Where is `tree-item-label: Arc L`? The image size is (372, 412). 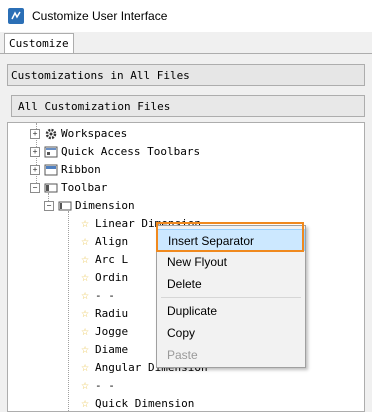
tree-item-label: Arc L is located at coordinates (112, 259).